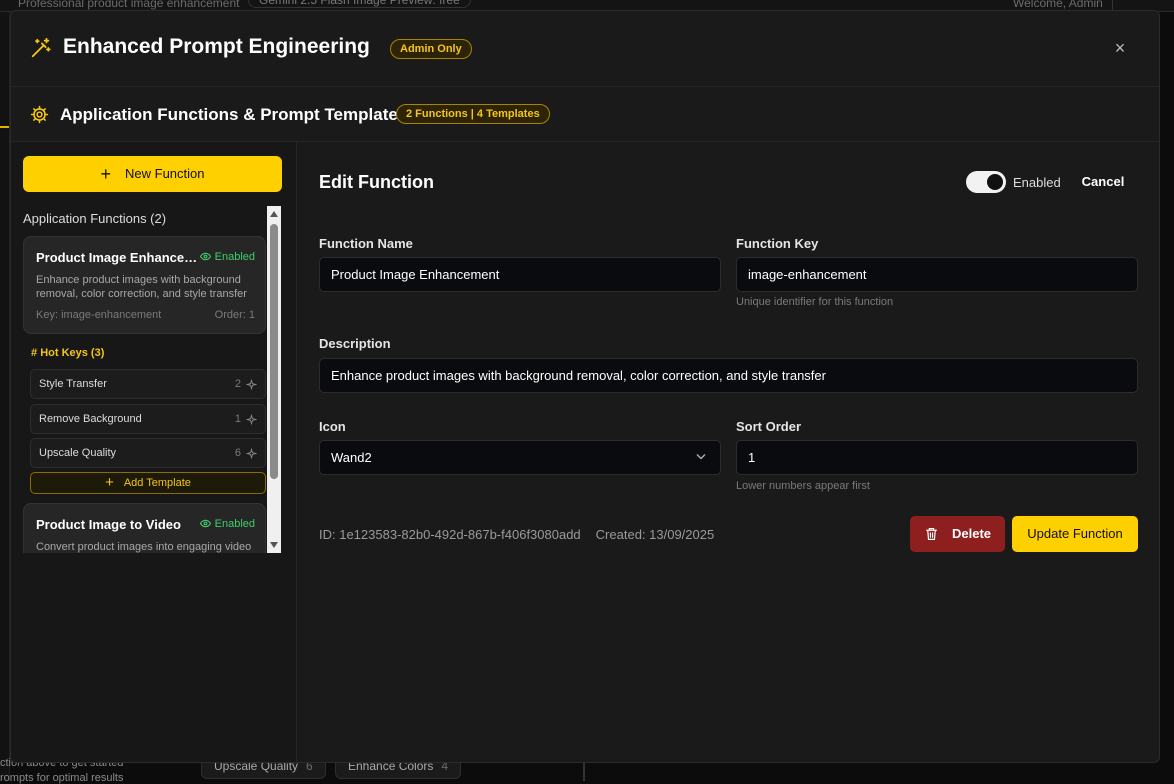  I want to click on list-scrollbar, so click(274, 379).